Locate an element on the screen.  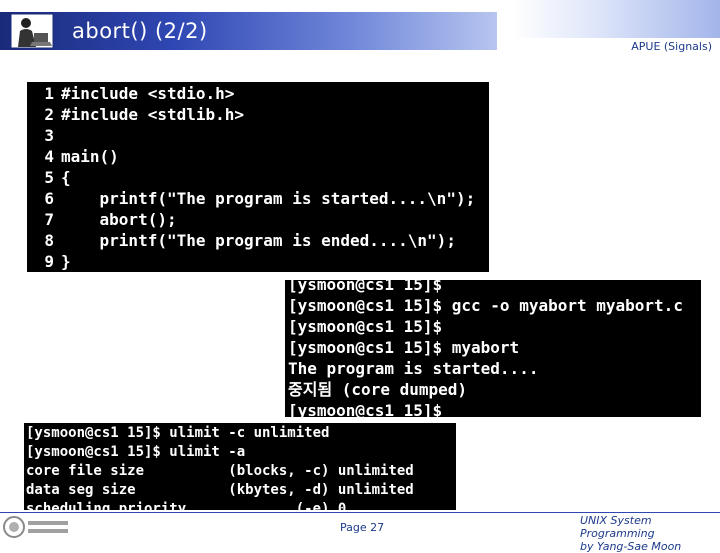
page-number: Page 27 is located at coordinates (362, 527).